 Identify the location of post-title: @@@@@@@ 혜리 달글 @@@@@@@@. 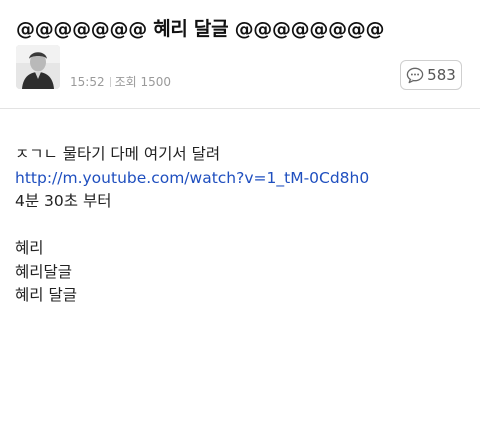
(200, 29).